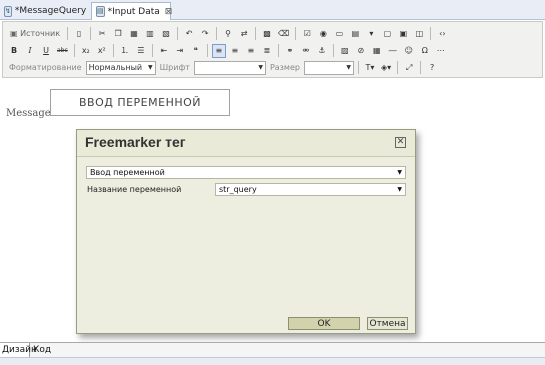 The image size is (545, 365). I want to click on undo-icon: ↶, so click(189, 34).